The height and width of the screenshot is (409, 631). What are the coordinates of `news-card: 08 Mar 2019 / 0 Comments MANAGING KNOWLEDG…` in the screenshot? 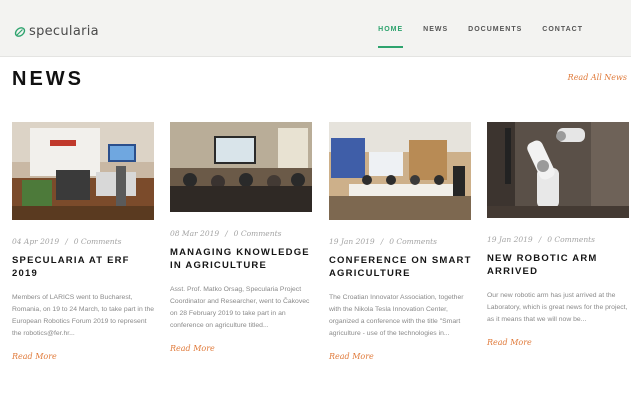 It's located at (241, 239).